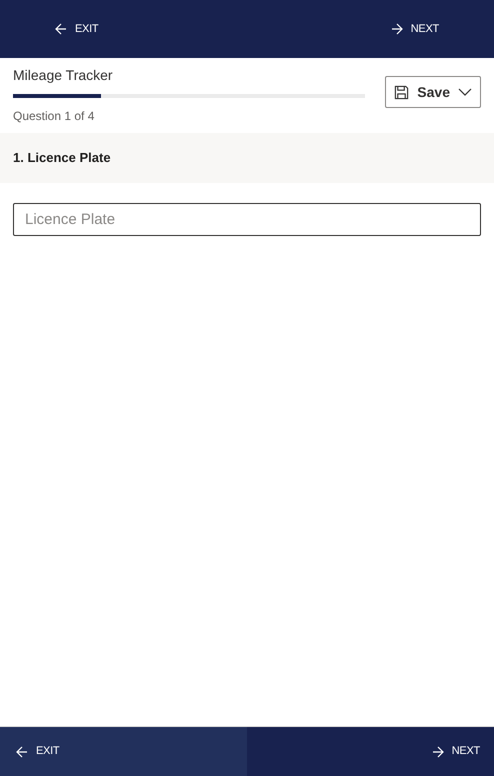 The width and height of the screenshot is (494, 776). Describe the element at coordinates (402, 92) in the screenshot. I see `floppy-disk-icon` at that location.